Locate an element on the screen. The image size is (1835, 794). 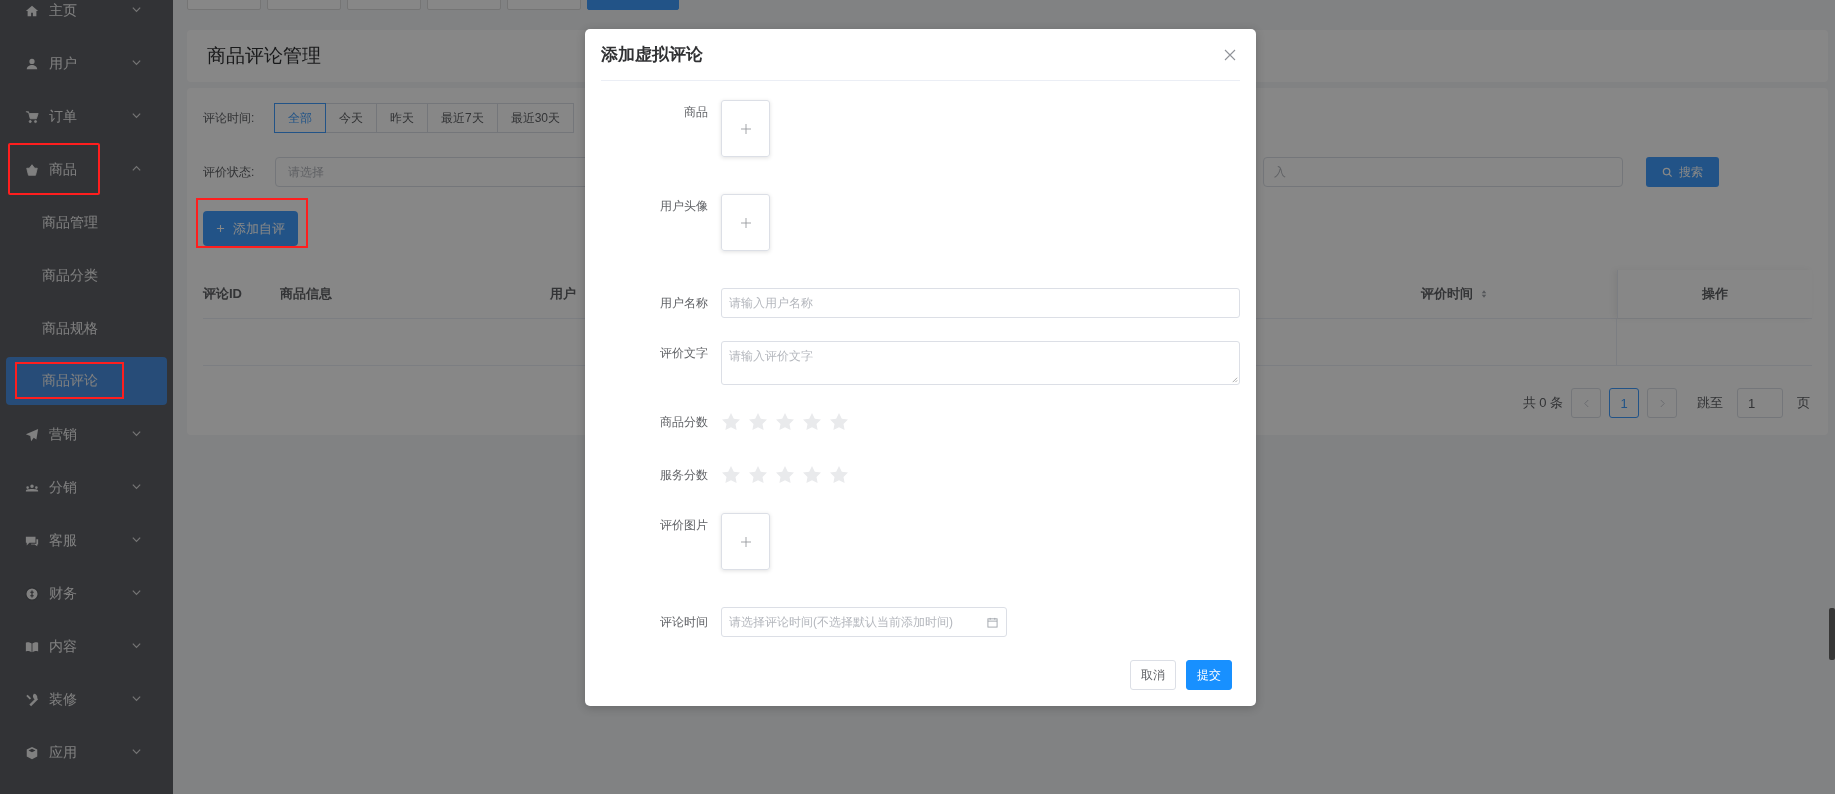
column-header: 操作 is located at coordinates (1715, 294).